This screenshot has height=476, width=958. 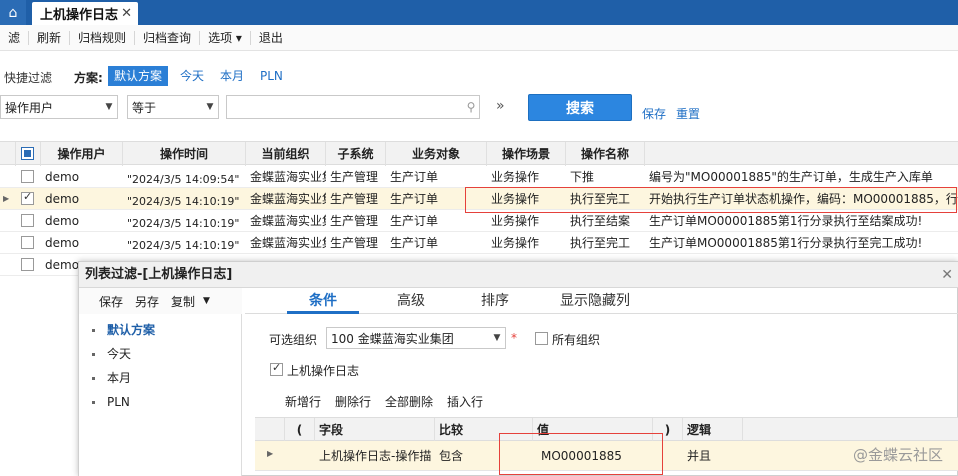 I want to click on operator-select: 等于 ▼, so click(x=173, y=107).